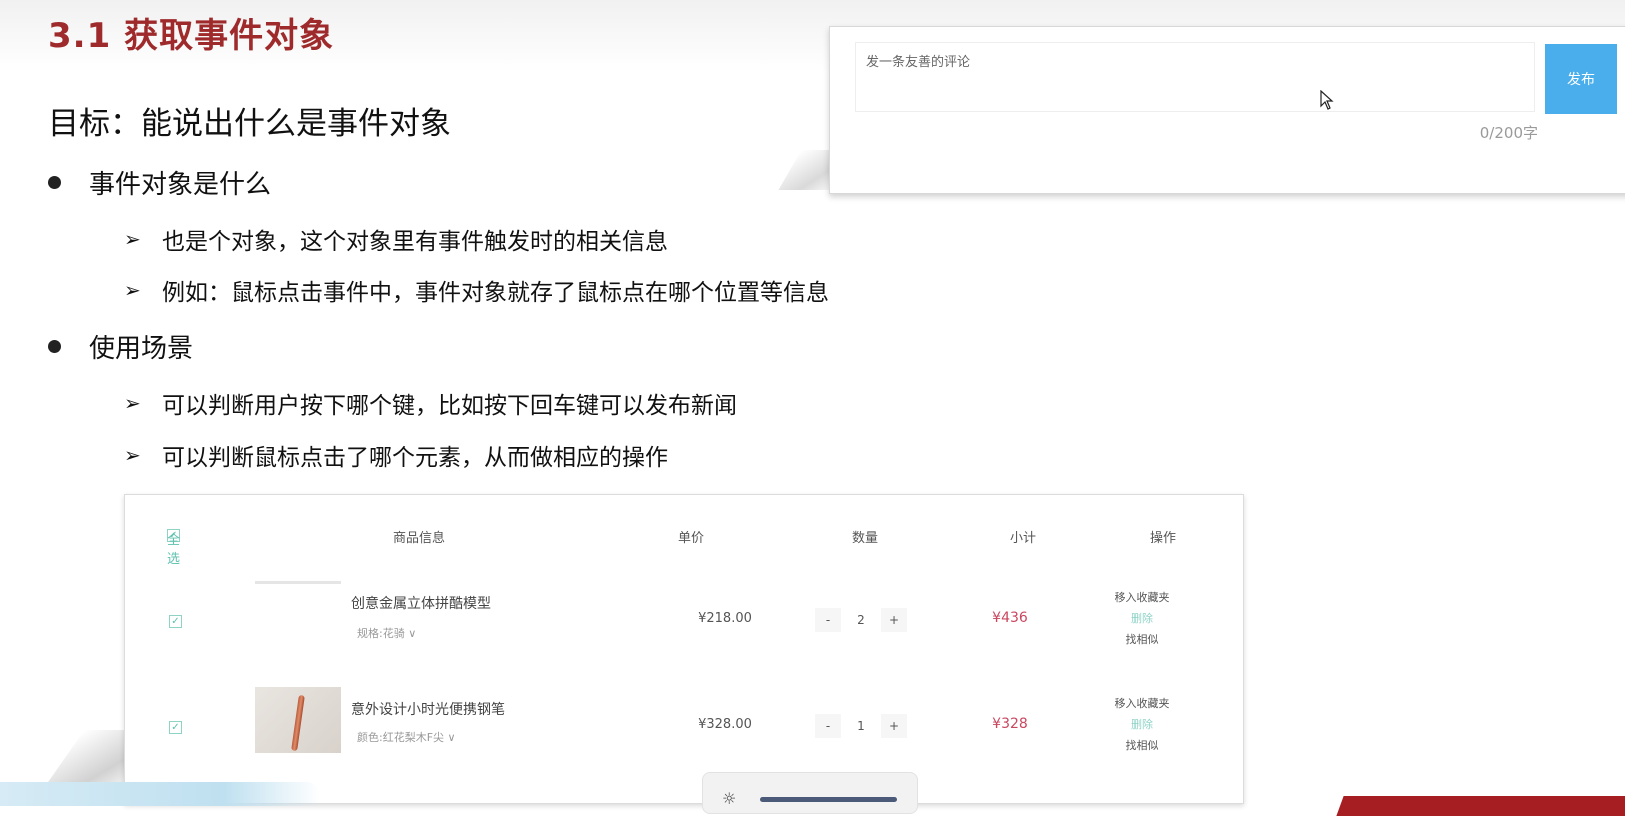 This screenshot has width=1625, height=816. What do you see at coordinates (415, 242) in the screenshot?
I see `sub-text: 也是个对象，这个对象里有事件触发时的相关信息` at bounding box center [415, 242].